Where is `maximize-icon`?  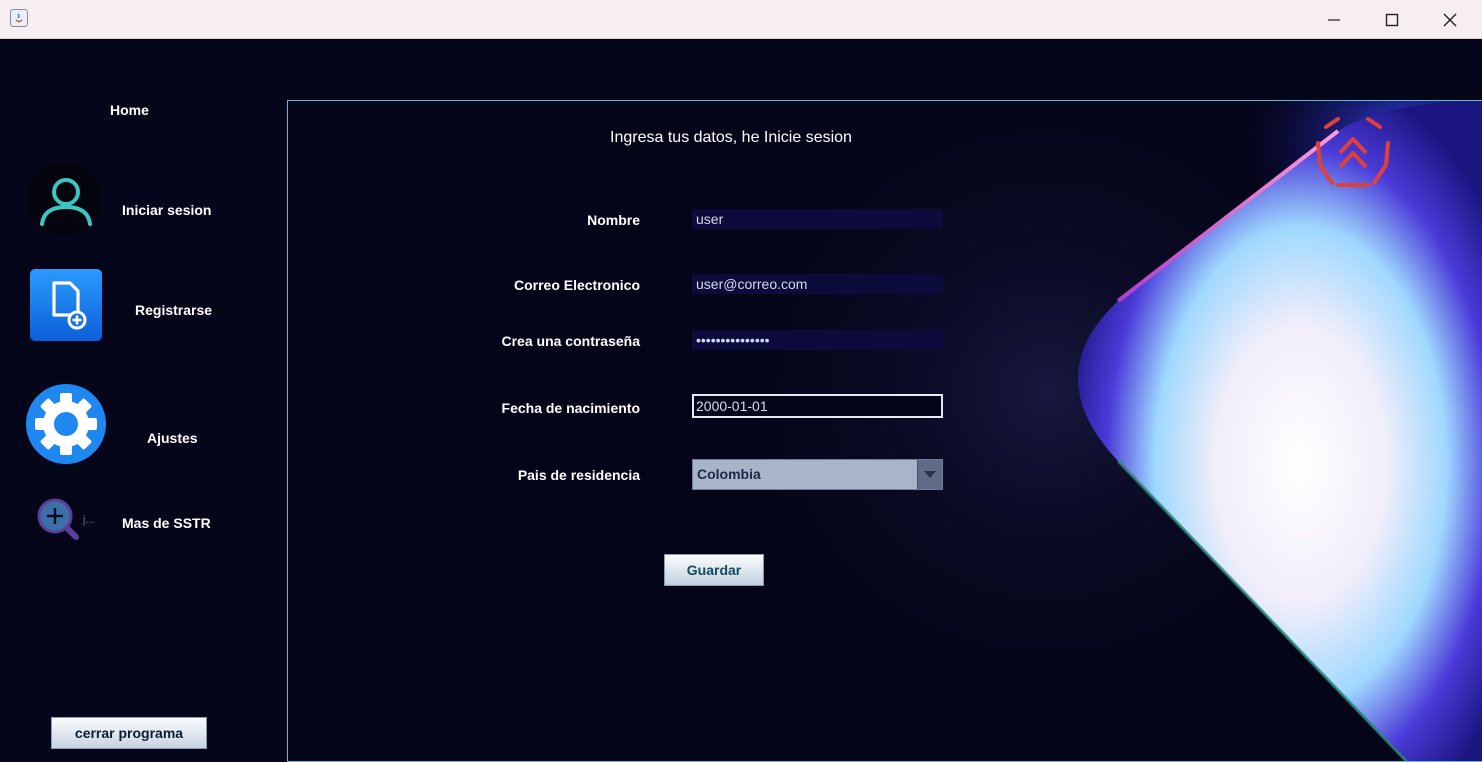 maximize-icon is located at coordinates (1392, 20).